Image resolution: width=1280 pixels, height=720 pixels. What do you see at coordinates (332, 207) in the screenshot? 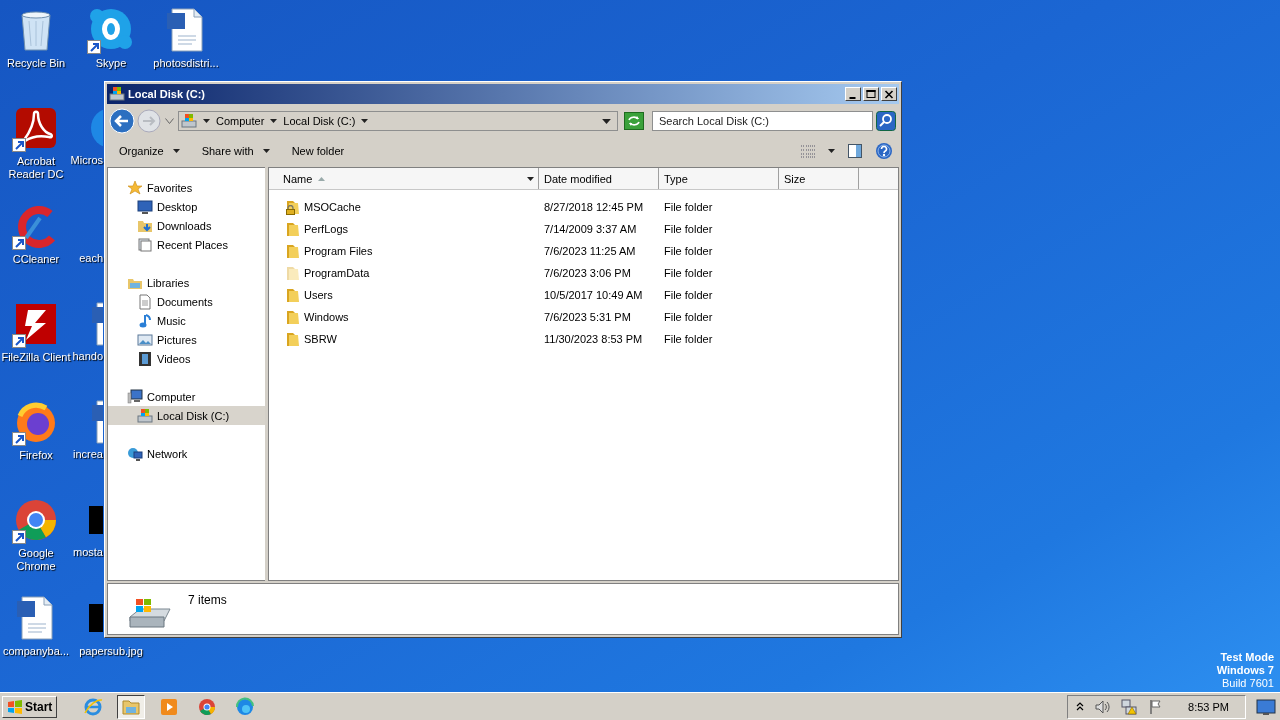
I see `file-name: MSOCache` at bounding box center [332, 207].